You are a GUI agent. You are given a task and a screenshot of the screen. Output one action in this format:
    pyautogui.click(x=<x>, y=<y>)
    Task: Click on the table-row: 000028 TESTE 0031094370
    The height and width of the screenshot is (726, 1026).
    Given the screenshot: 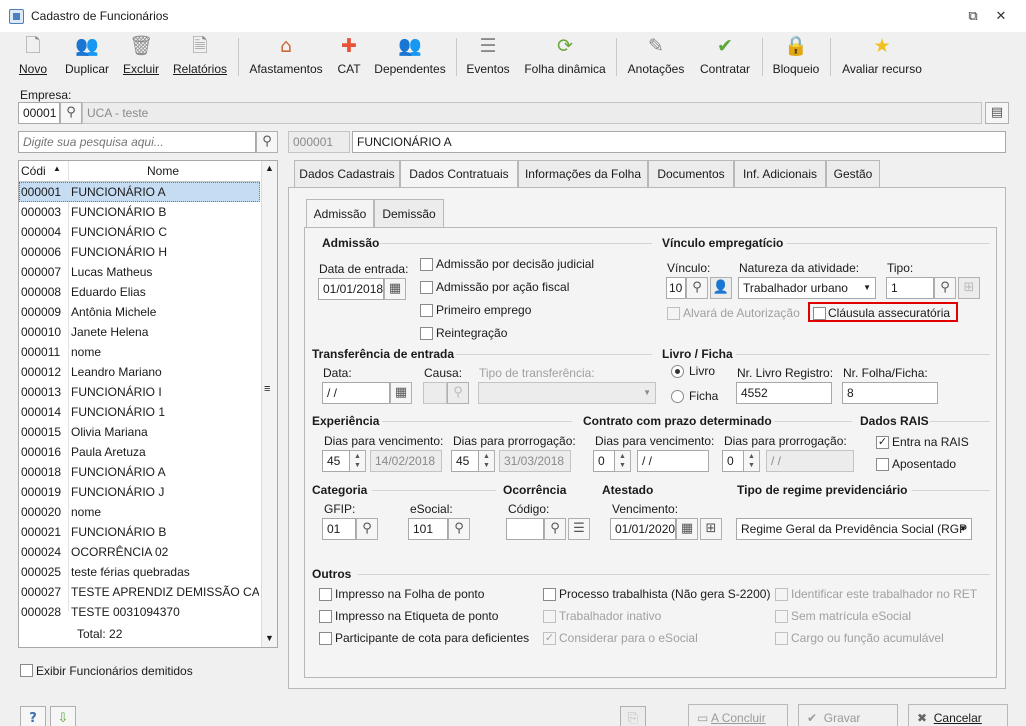 What is the action you would take?
    pyautogui.click(x=139, y=612)
    